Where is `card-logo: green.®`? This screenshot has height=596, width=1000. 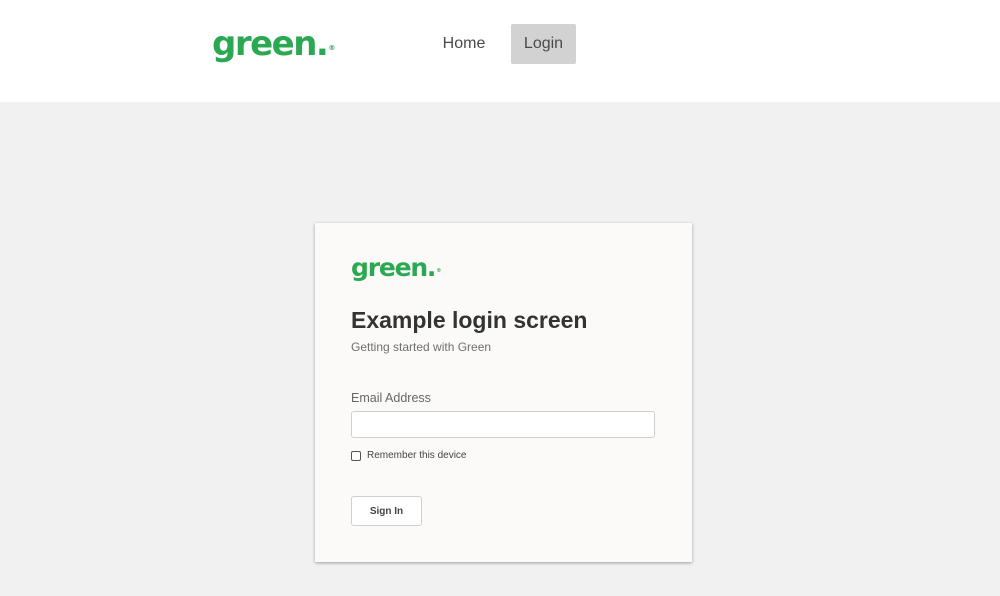
card-logo: green.® is located at coordinates (396, 268).